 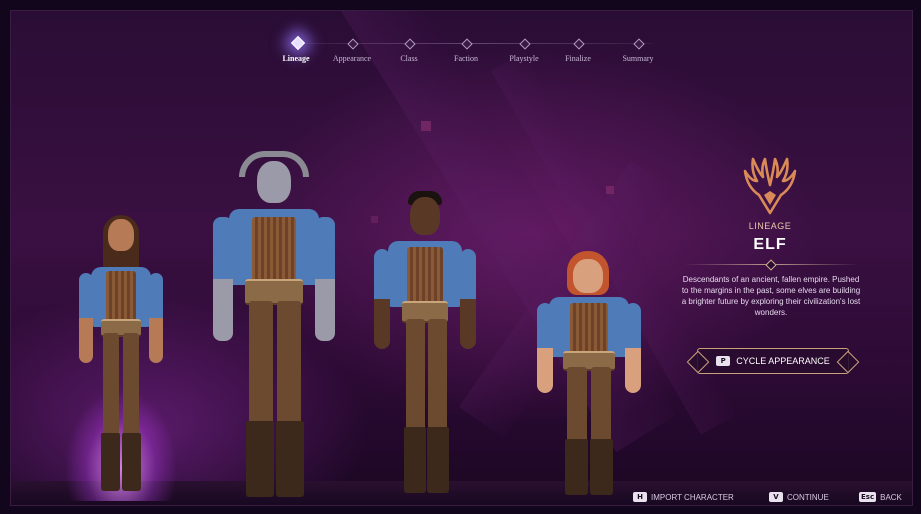 I want to click on back-label: BACK, so click(x=891, y=497).